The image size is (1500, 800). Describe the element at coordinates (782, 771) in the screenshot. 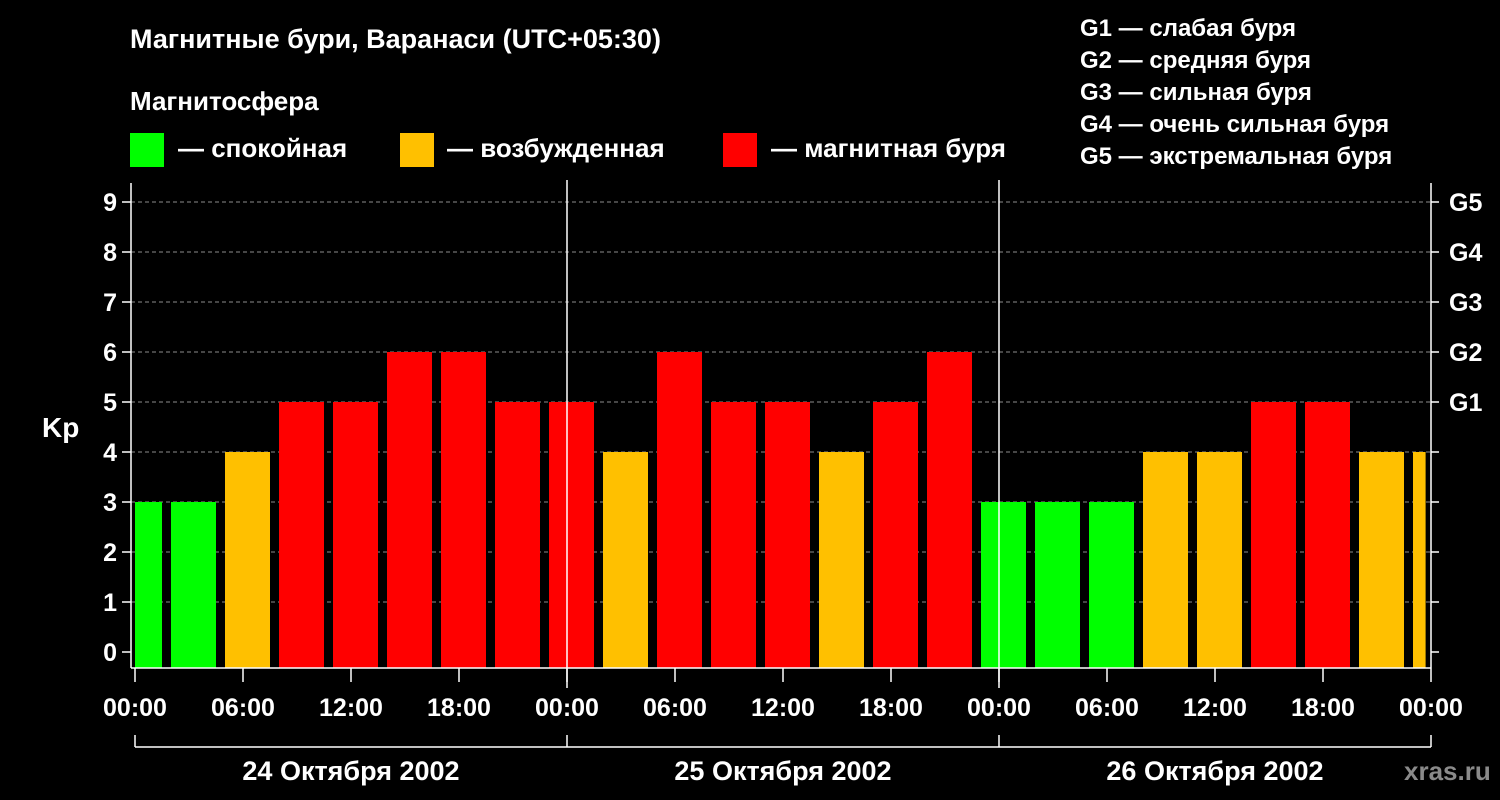

I see `day-label: 25 Октября 2002` at that location.